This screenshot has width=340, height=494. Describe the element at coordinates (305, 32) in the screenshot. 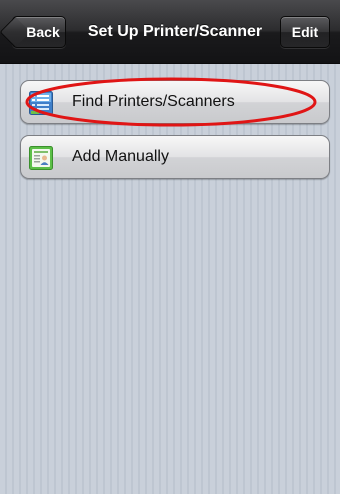

I see `edit-button: Edit` at that location.